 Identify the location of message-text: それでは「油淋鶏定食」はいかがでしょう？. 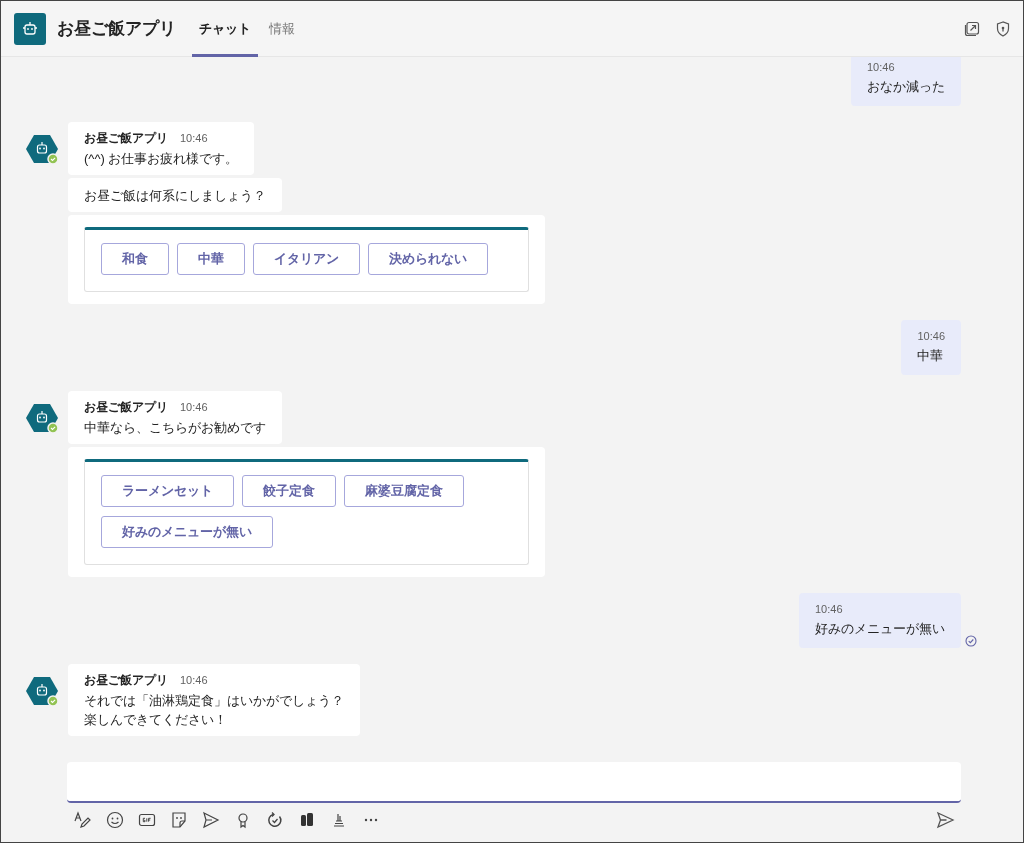
(214, 701).